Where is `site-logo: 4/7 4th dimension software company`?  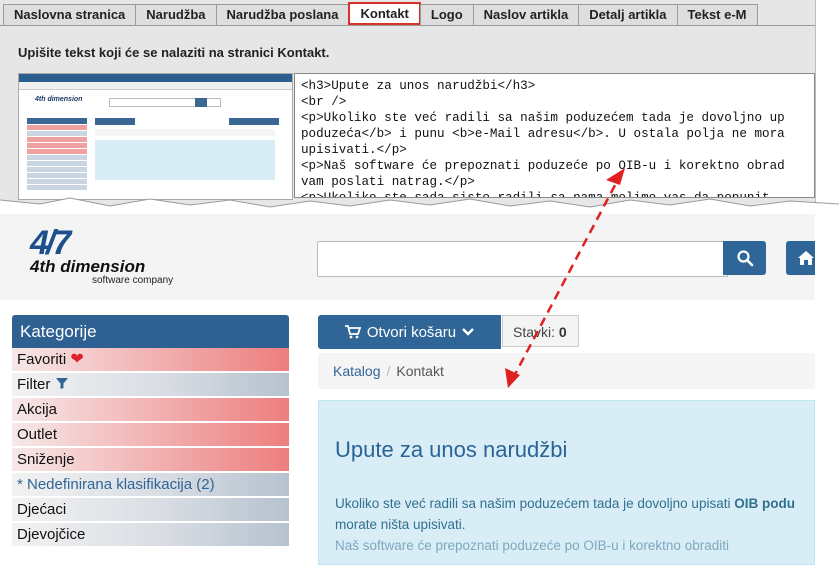
site-logo: 4/7 4th dimension software company is located at coordinates (101, 256).